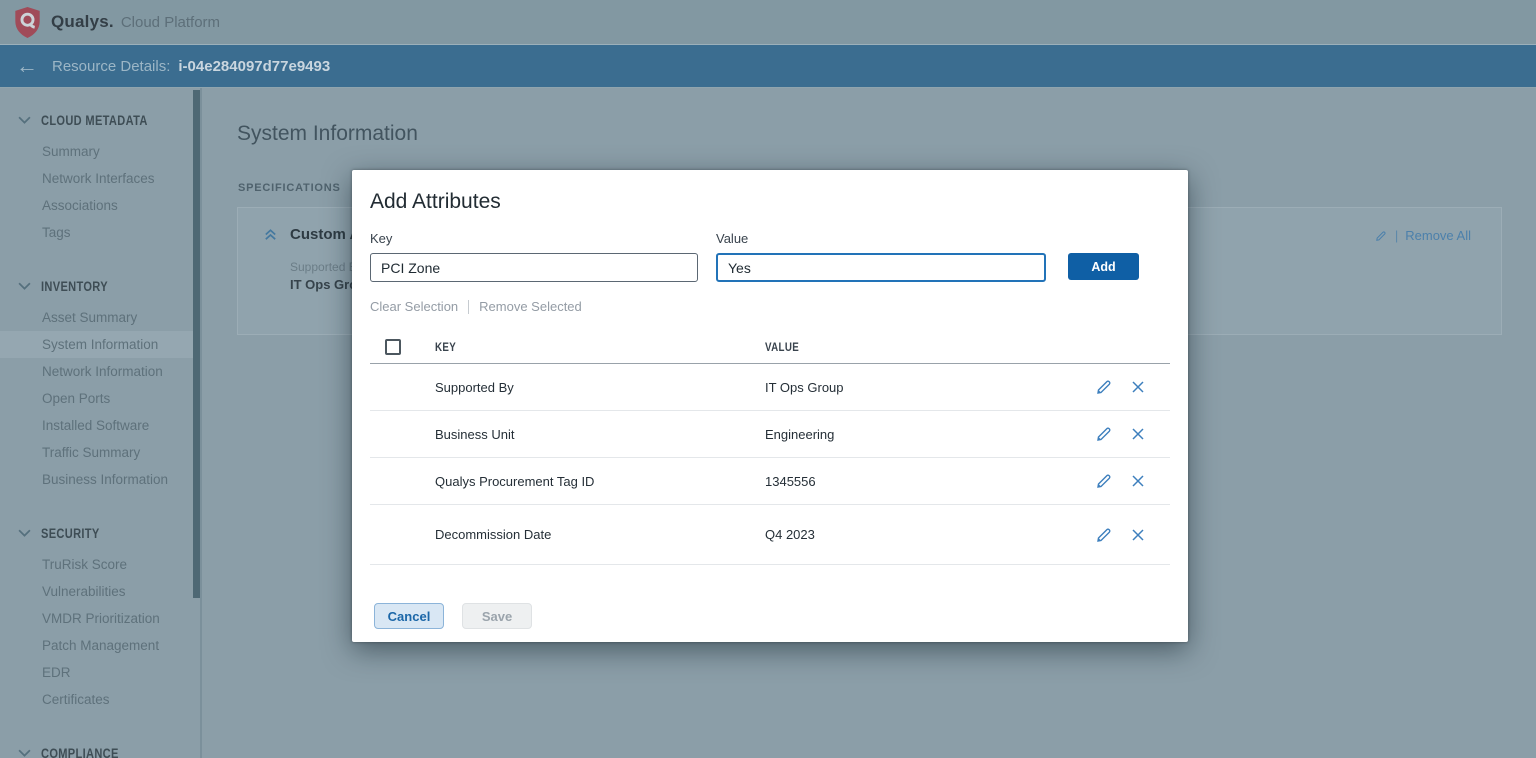 Image resolution: width=1536 pixels, height=758 pixels. I want to click on attribute-form: Key Value Add, so click(770, 256).